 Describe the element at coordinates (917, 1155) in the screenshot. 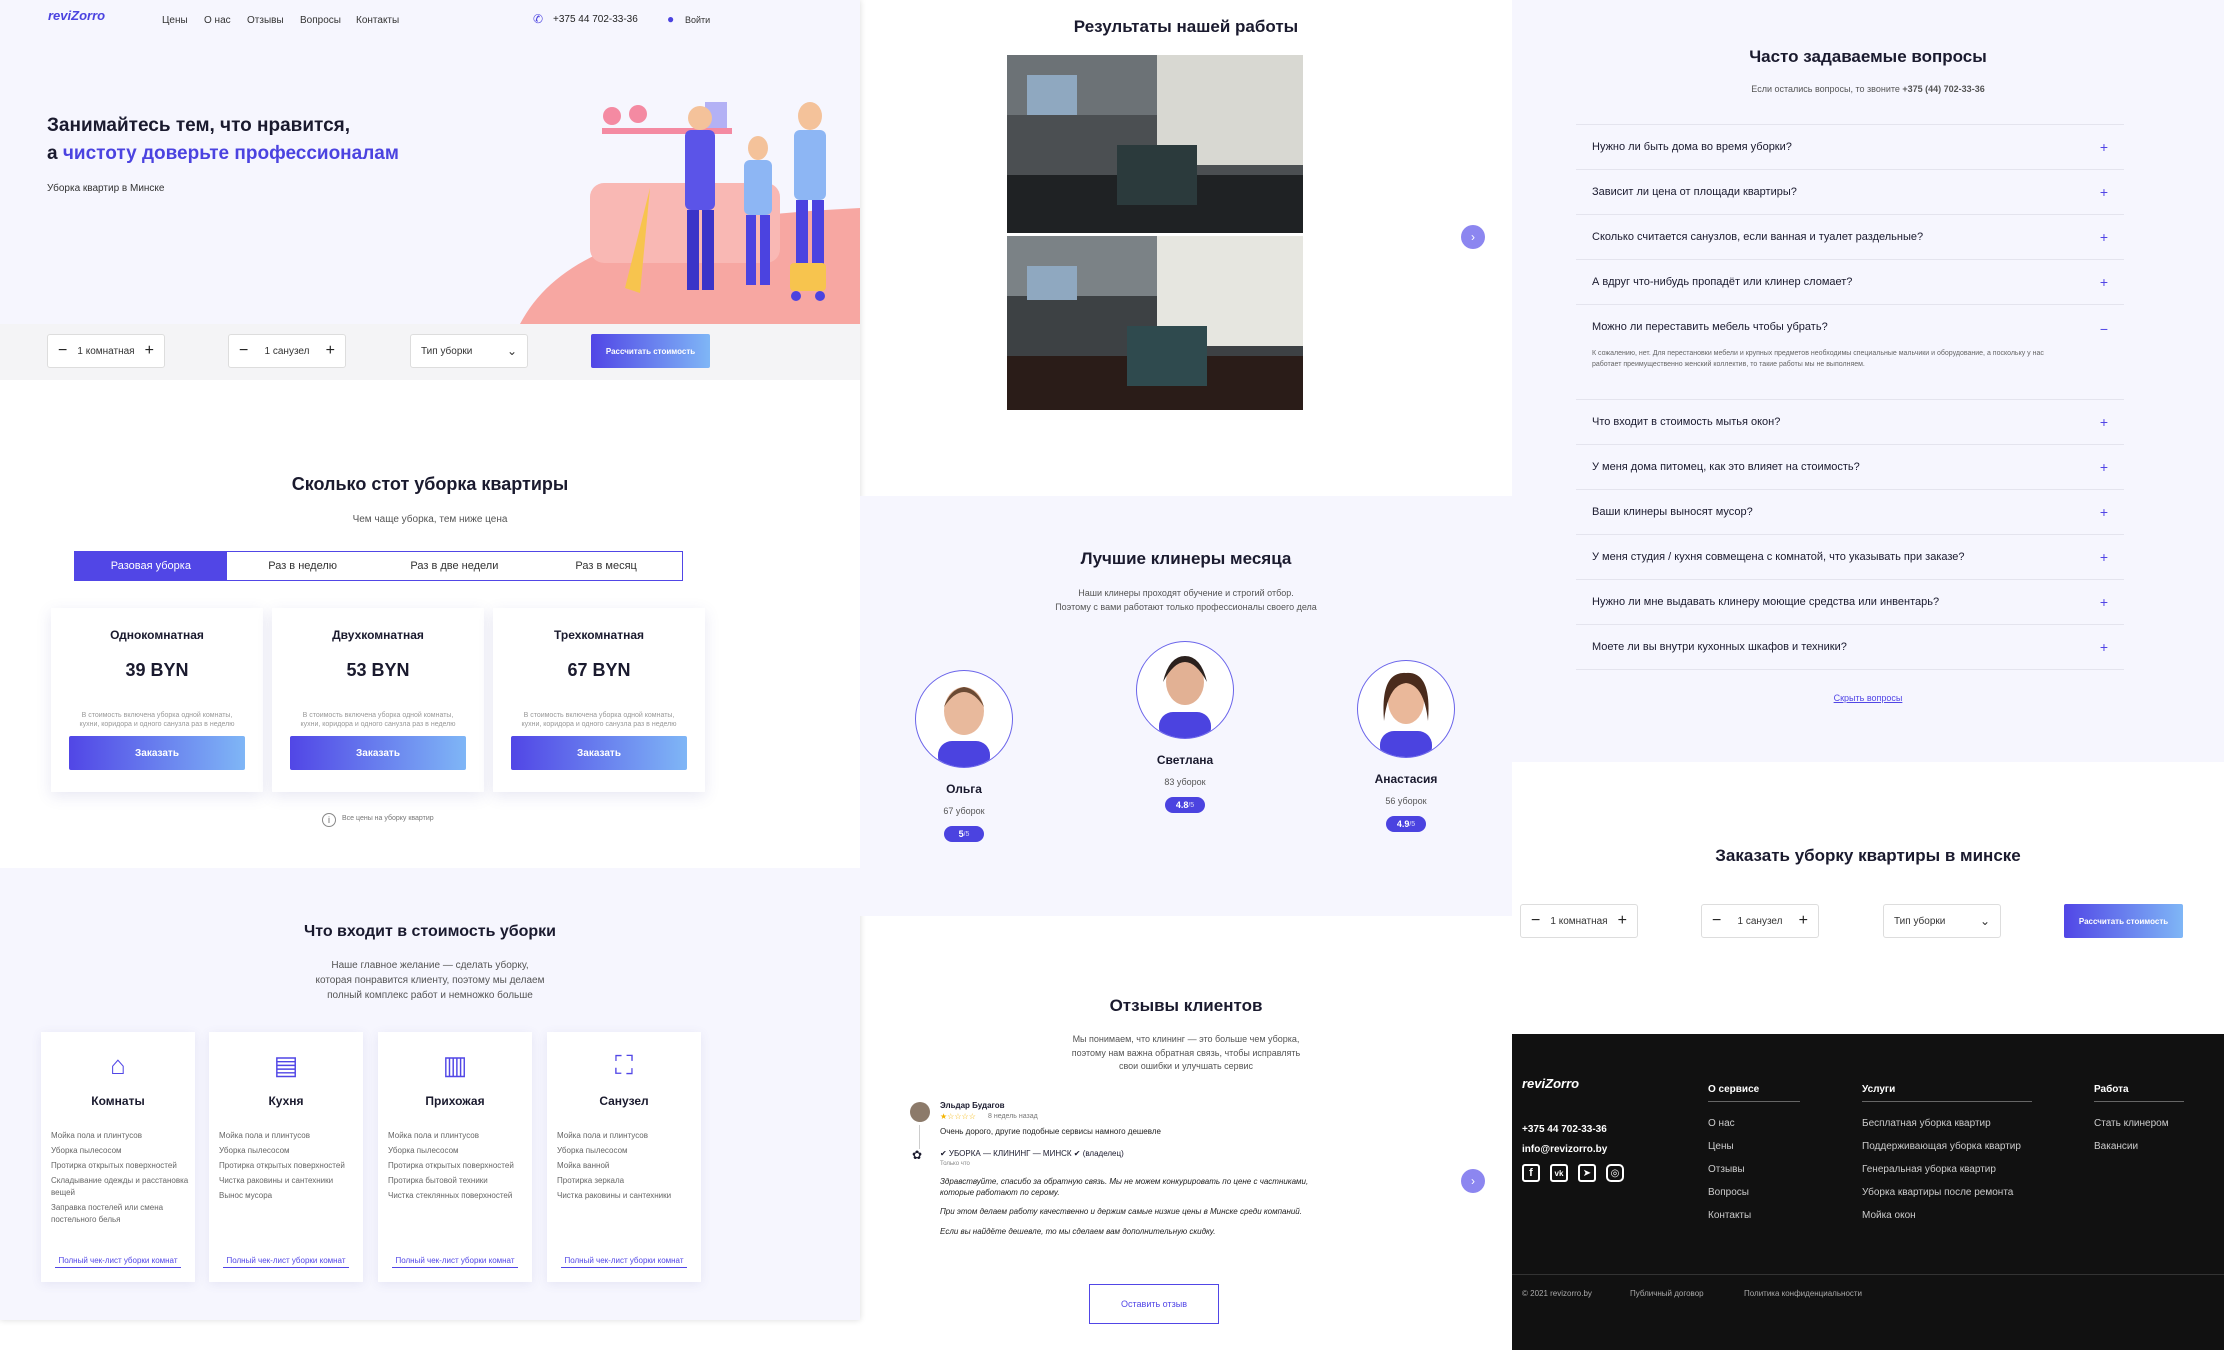

I see `owner-avatar-icon: ✿` at that location.